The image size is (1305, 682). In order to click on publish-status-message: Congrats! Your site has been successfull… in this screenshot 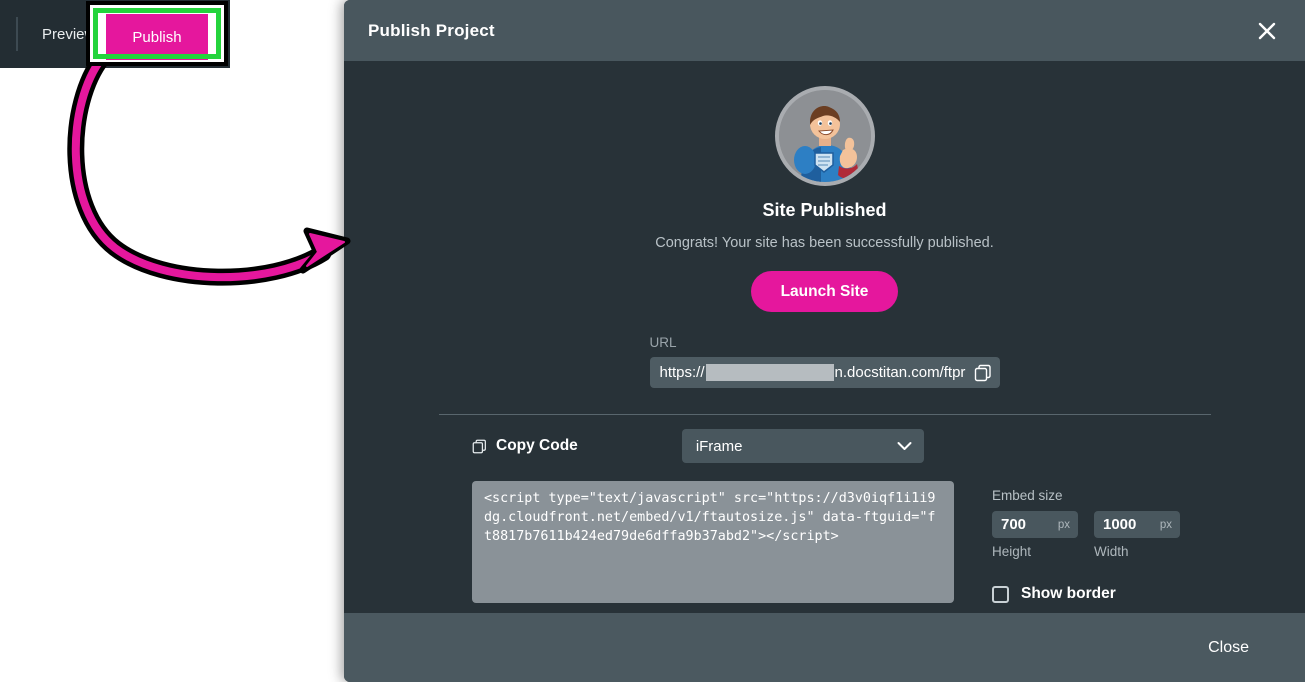, I will do `click(824, 243)`.